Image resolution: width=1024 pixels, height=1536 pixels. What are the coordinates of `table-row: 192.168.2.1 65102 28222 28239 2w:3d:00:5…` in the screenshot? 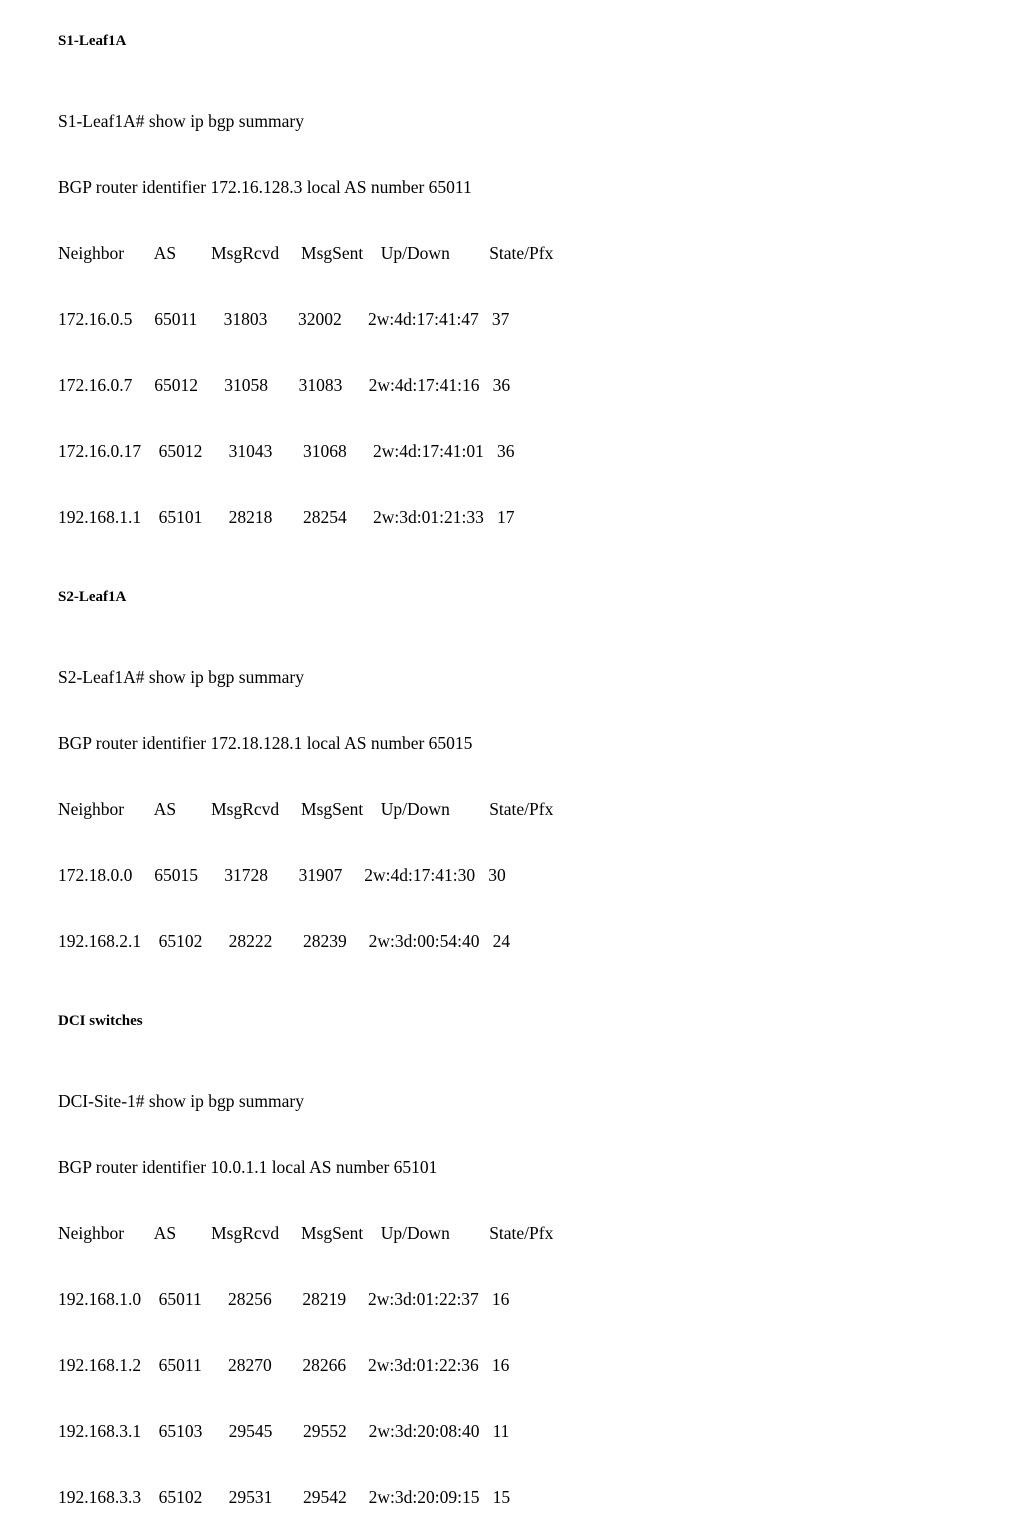 It's located at (284, 941).